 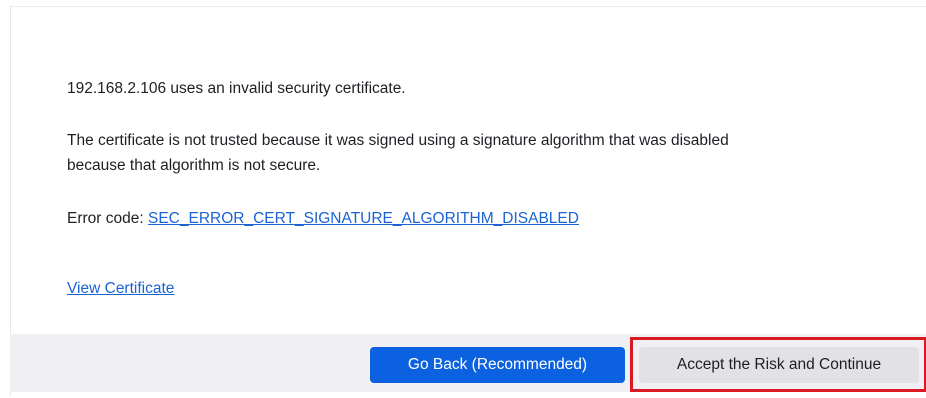 I want to click on view-certificate-link: View Certificate, so click(x=120, y=288).